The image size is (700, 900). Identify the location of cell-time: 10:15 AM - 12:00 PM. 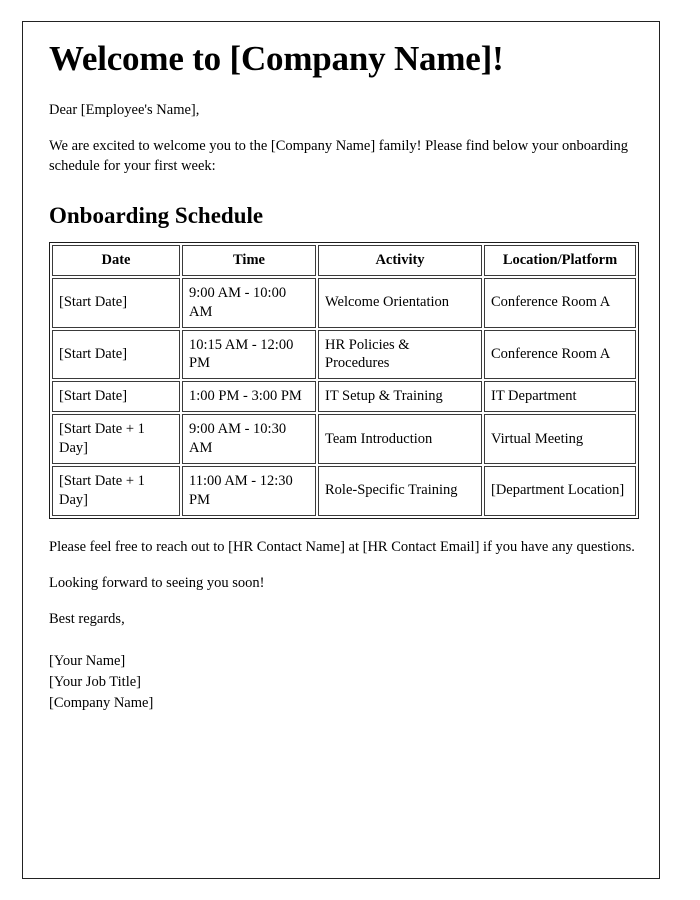
(249, 354).